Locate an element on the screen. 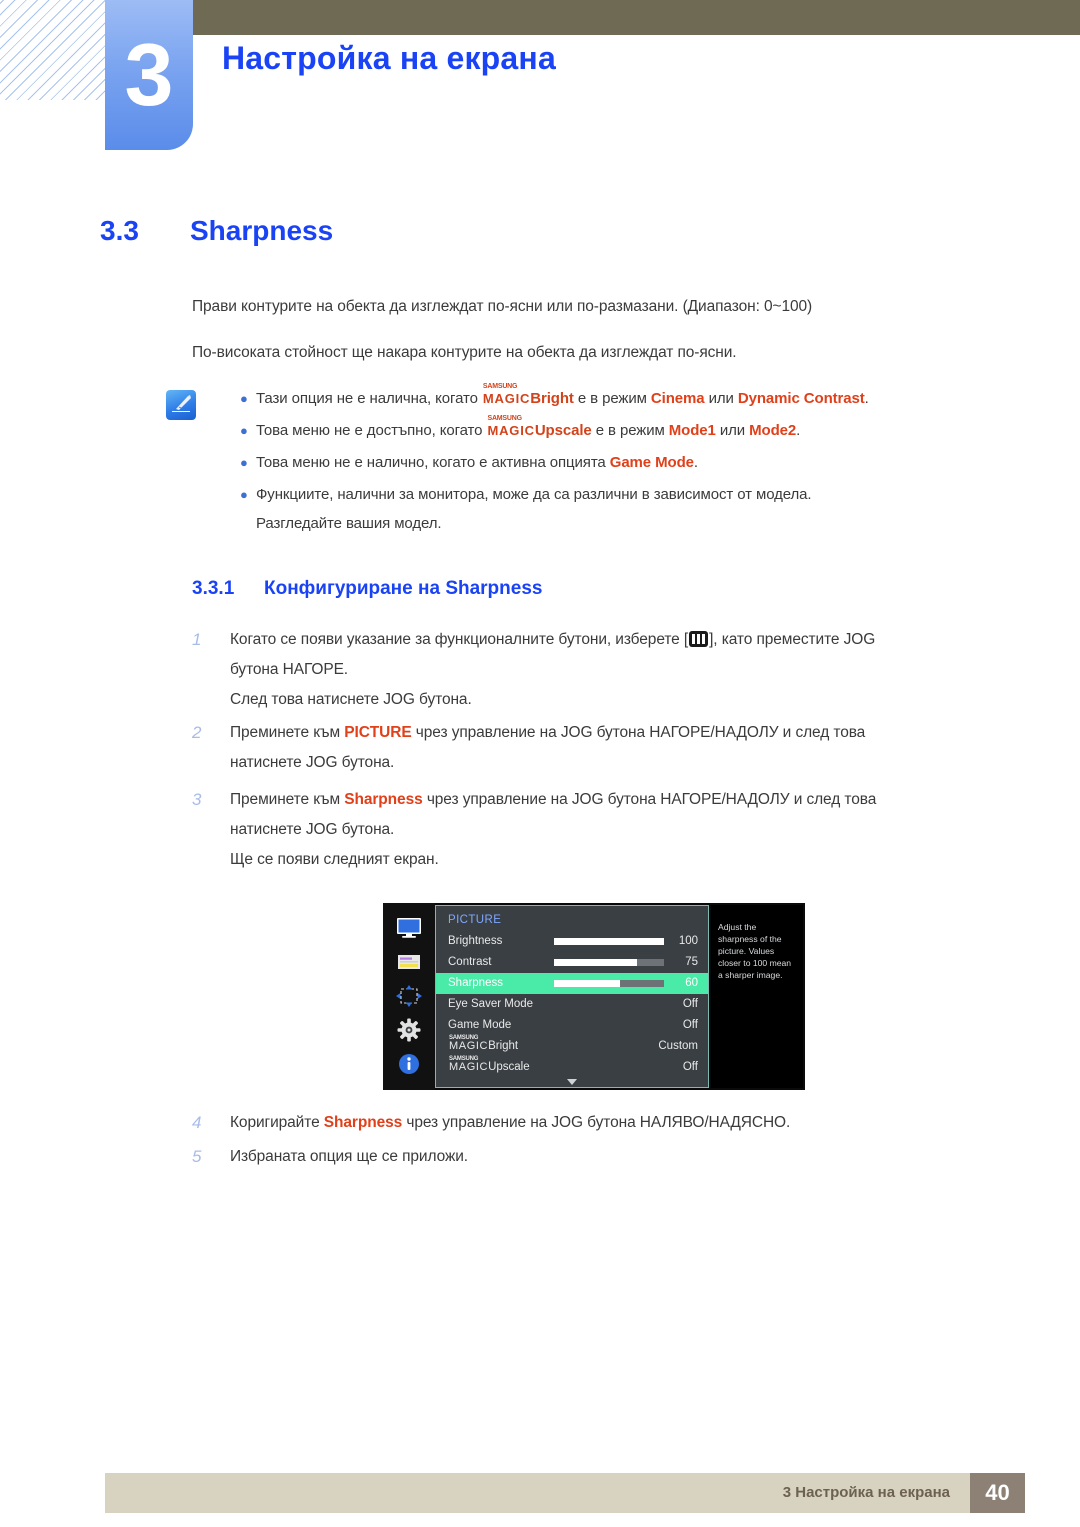 The height and width of the screenshot is (1527, 1080). osd-row-magicupscale: SAMSUNG MAGICUpscale Off is located at coordinates (572, 1067).